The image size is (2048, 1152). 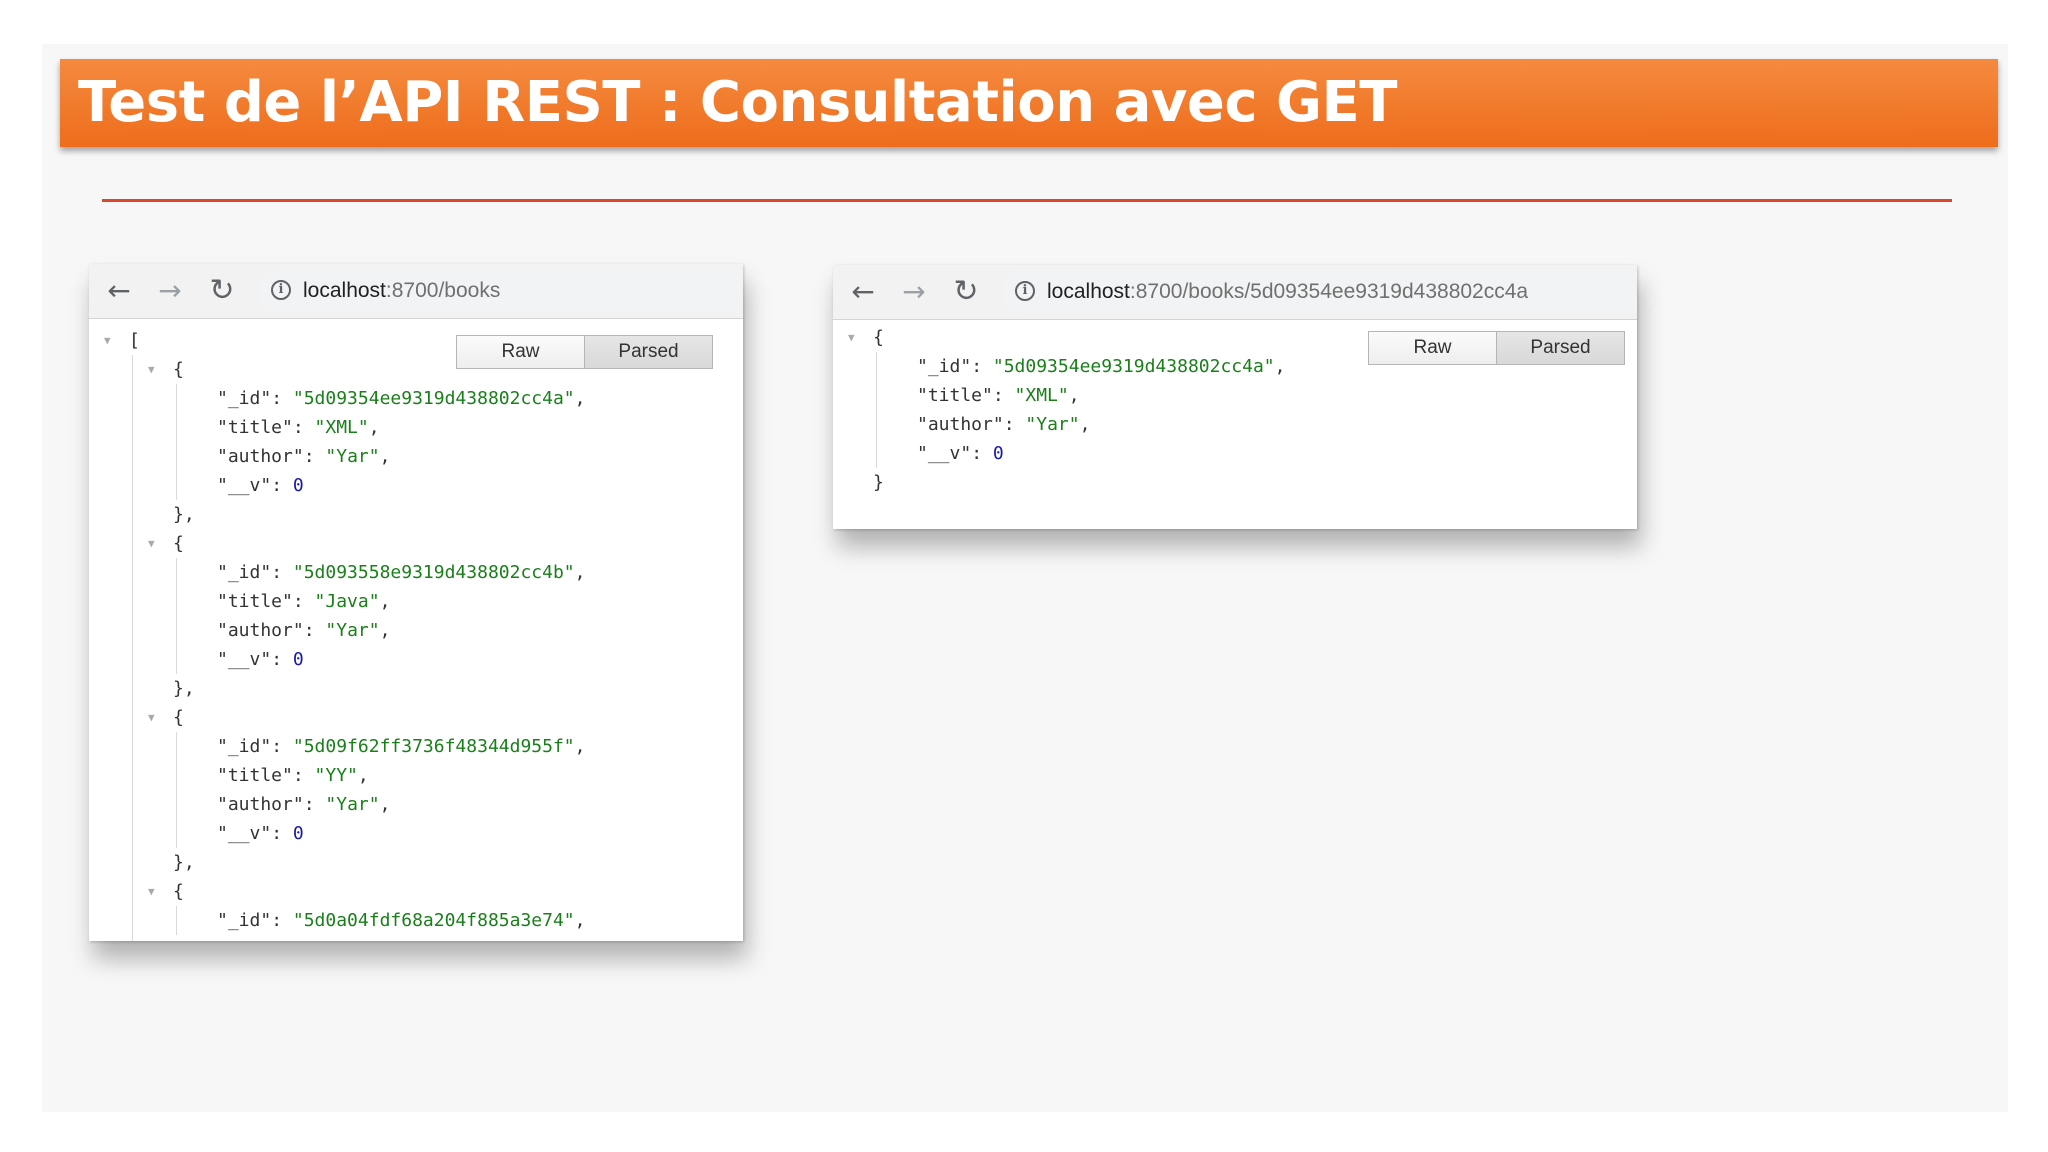 I want to click on url-text: localhost:8700/books, so click(x=401, y=291).